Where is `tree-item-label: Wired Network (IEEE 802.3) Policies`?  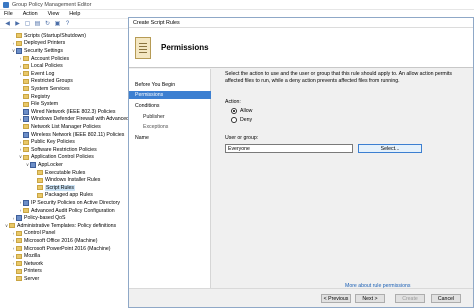
tree-item-label: Wired Network (IEEE 802.3) Policies is located at coordinates (73, 111).